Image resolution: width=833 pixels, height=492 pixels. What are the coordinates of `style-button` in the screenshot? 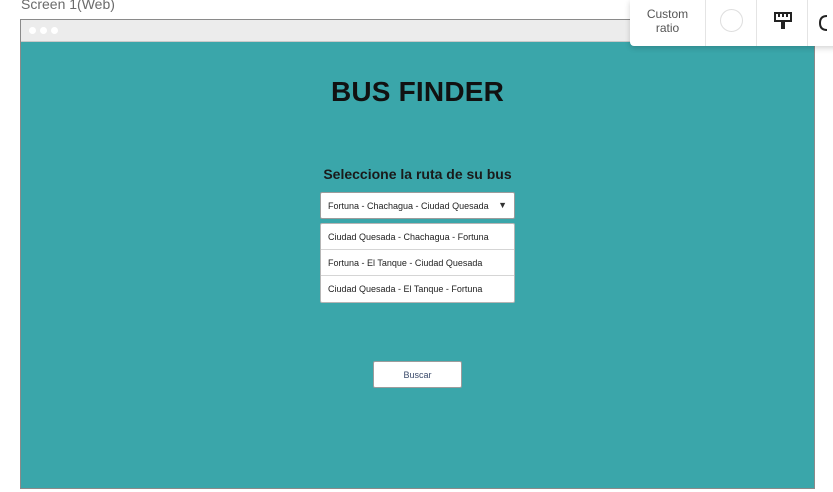 It's located at (782, 23).